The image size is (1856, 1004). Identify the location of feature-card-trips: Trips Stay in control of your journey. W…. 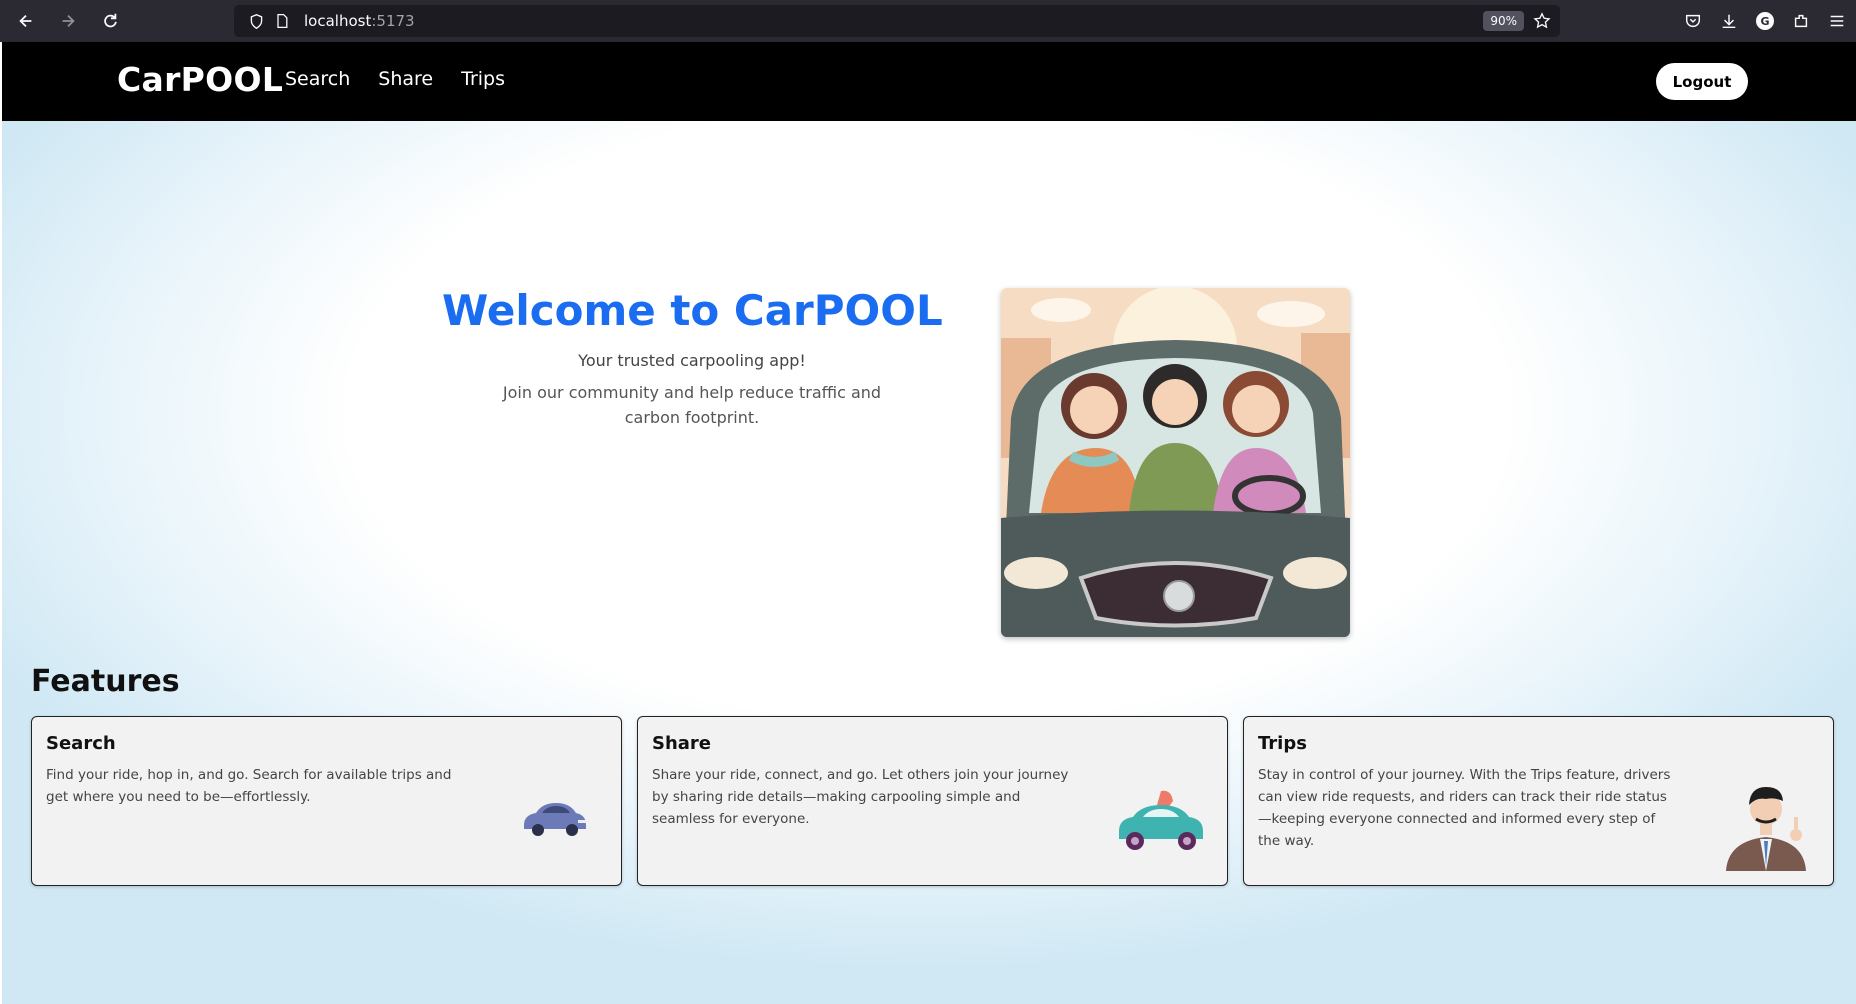
(1538, 801).